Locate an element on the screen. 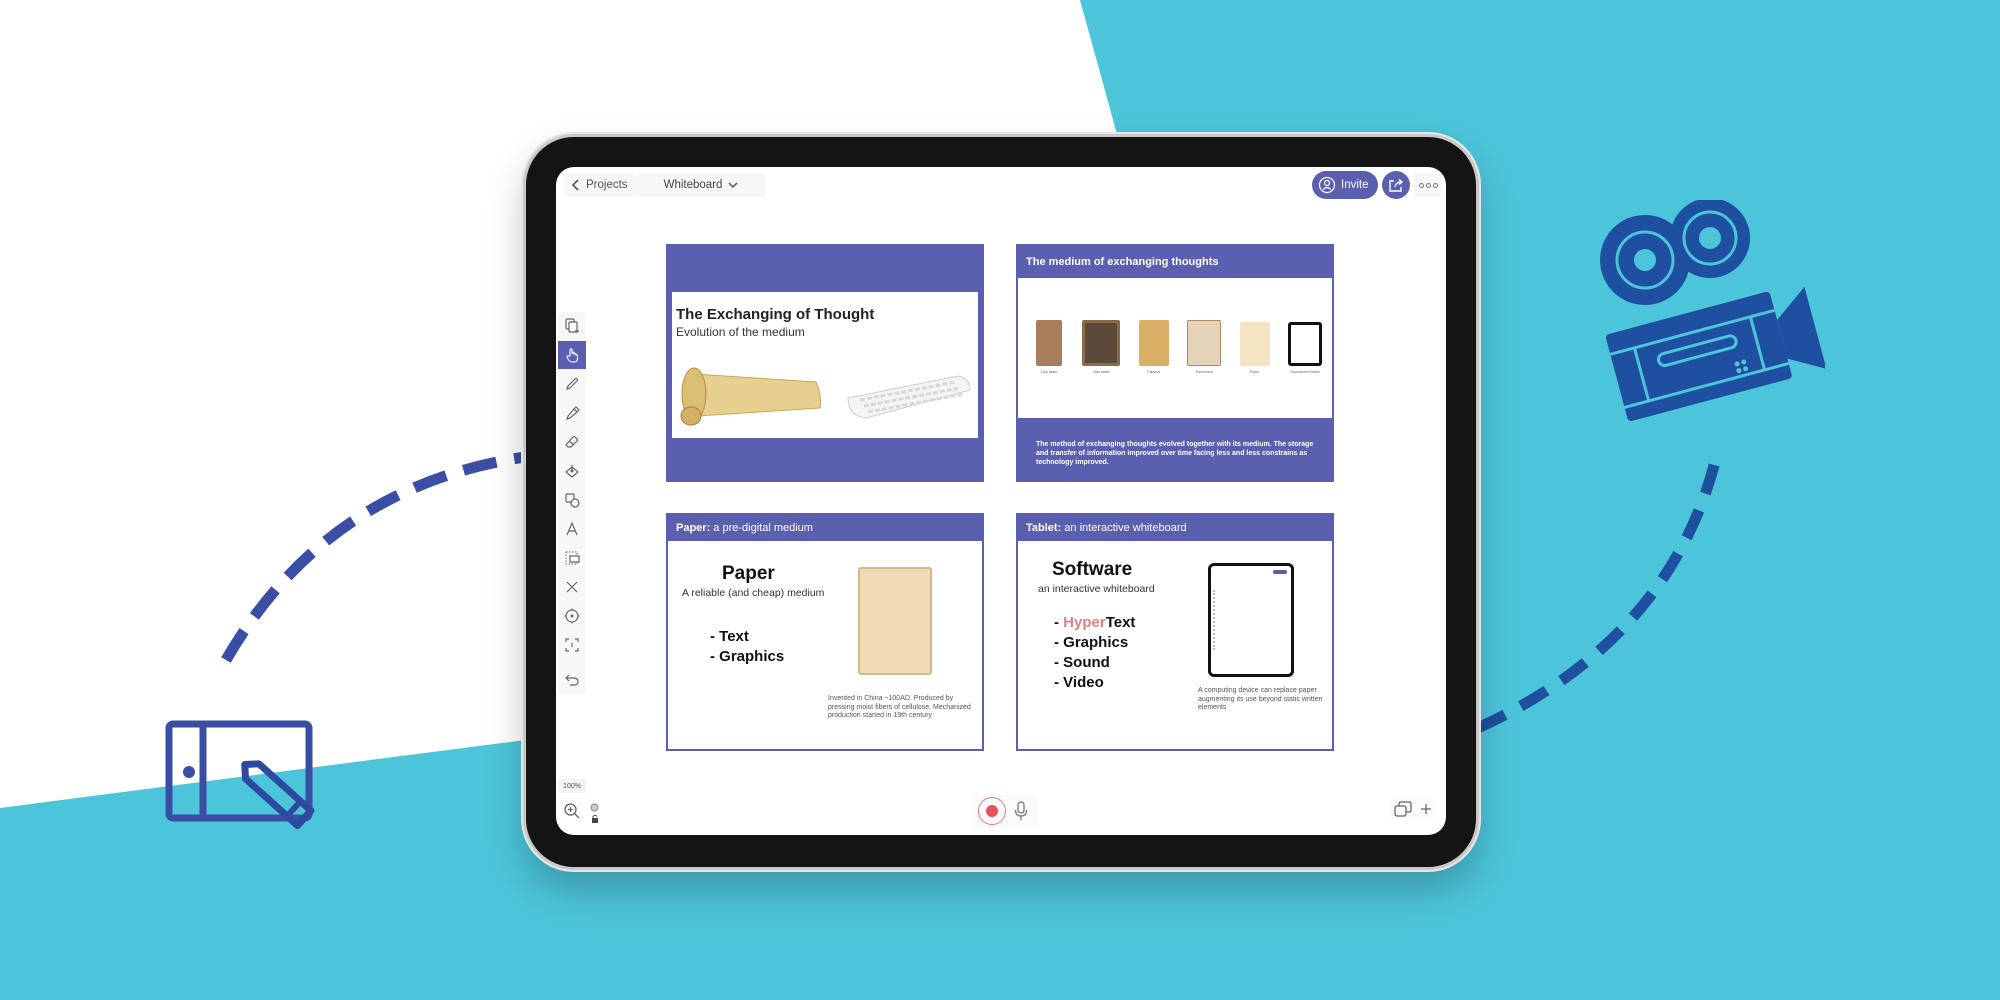 The width and height of the screenshot is (2000, 1000). add-page-button is located at coordinates (1426, 809).